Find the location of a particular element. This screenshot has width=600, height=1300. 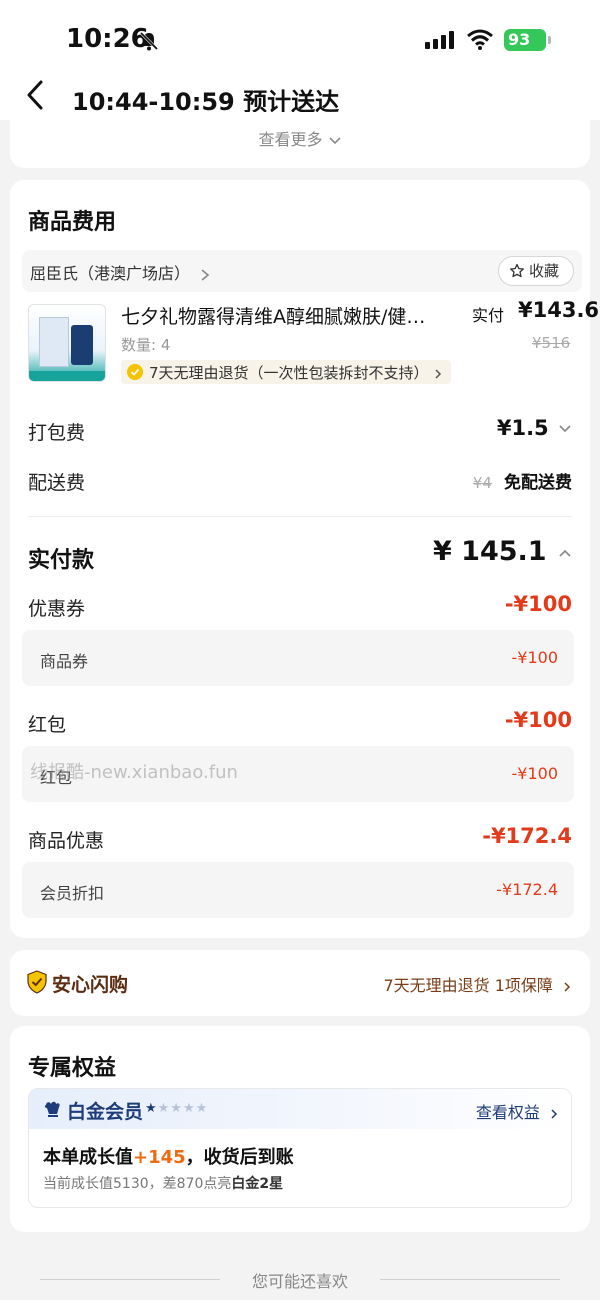

status-time: 10:26 is located at coordinates (107, 39).